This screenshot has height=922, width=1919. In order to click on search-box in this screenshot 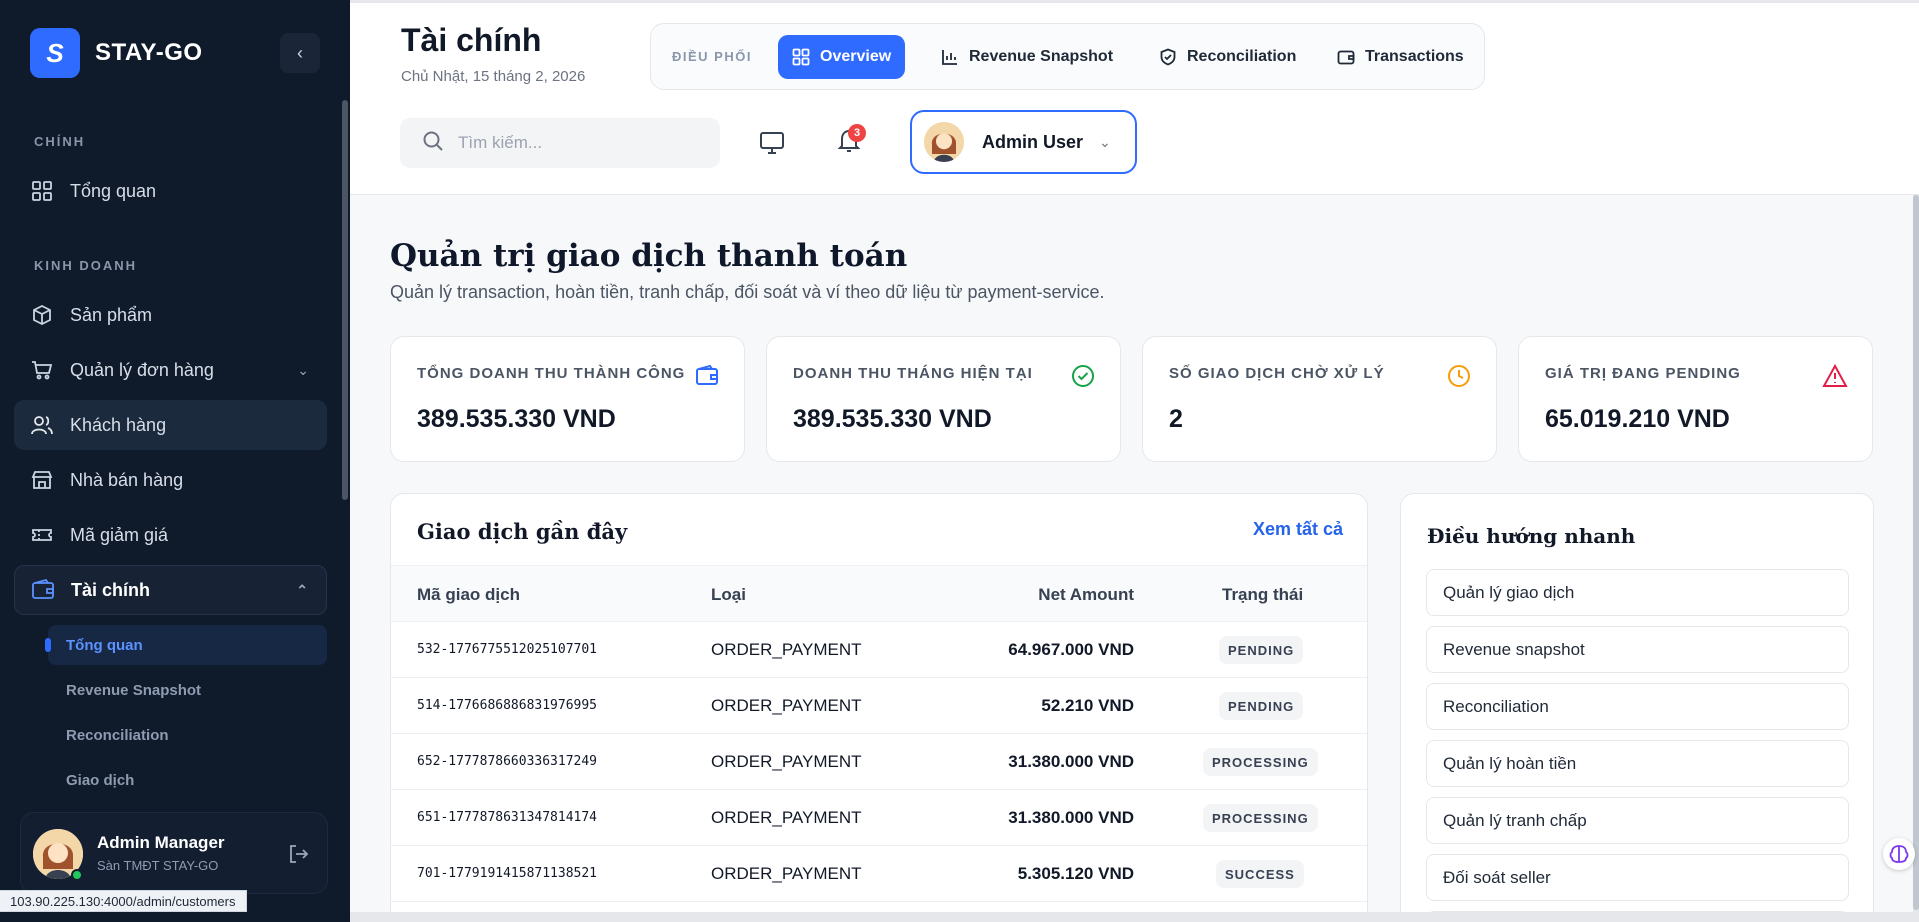, I will do `click(560, 143)`.